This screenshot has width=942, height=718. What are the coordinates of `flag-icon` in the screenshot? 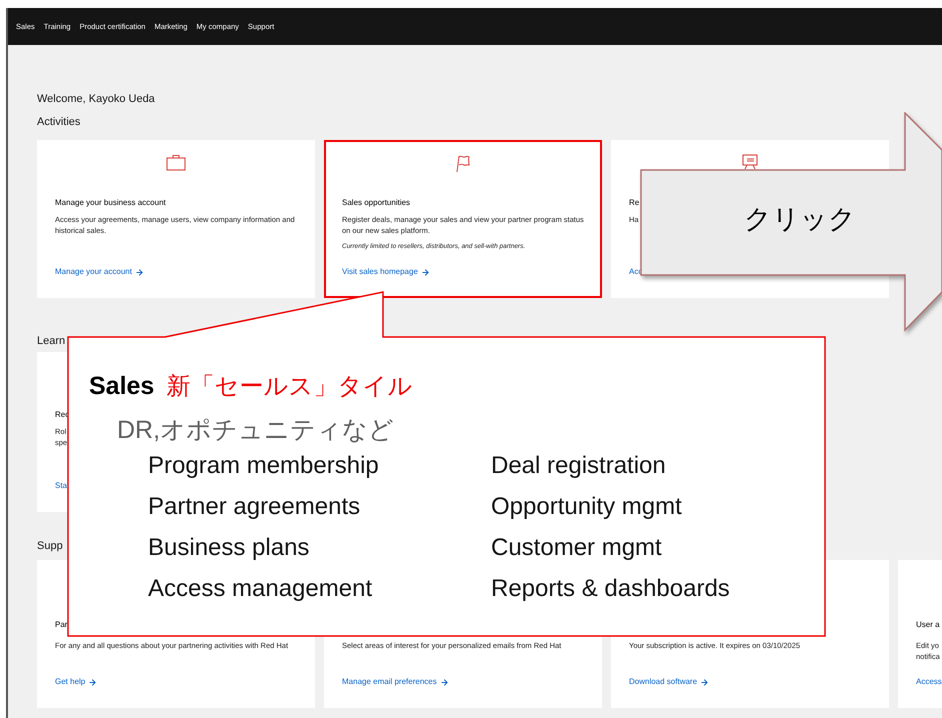 It's located at (463, 163).